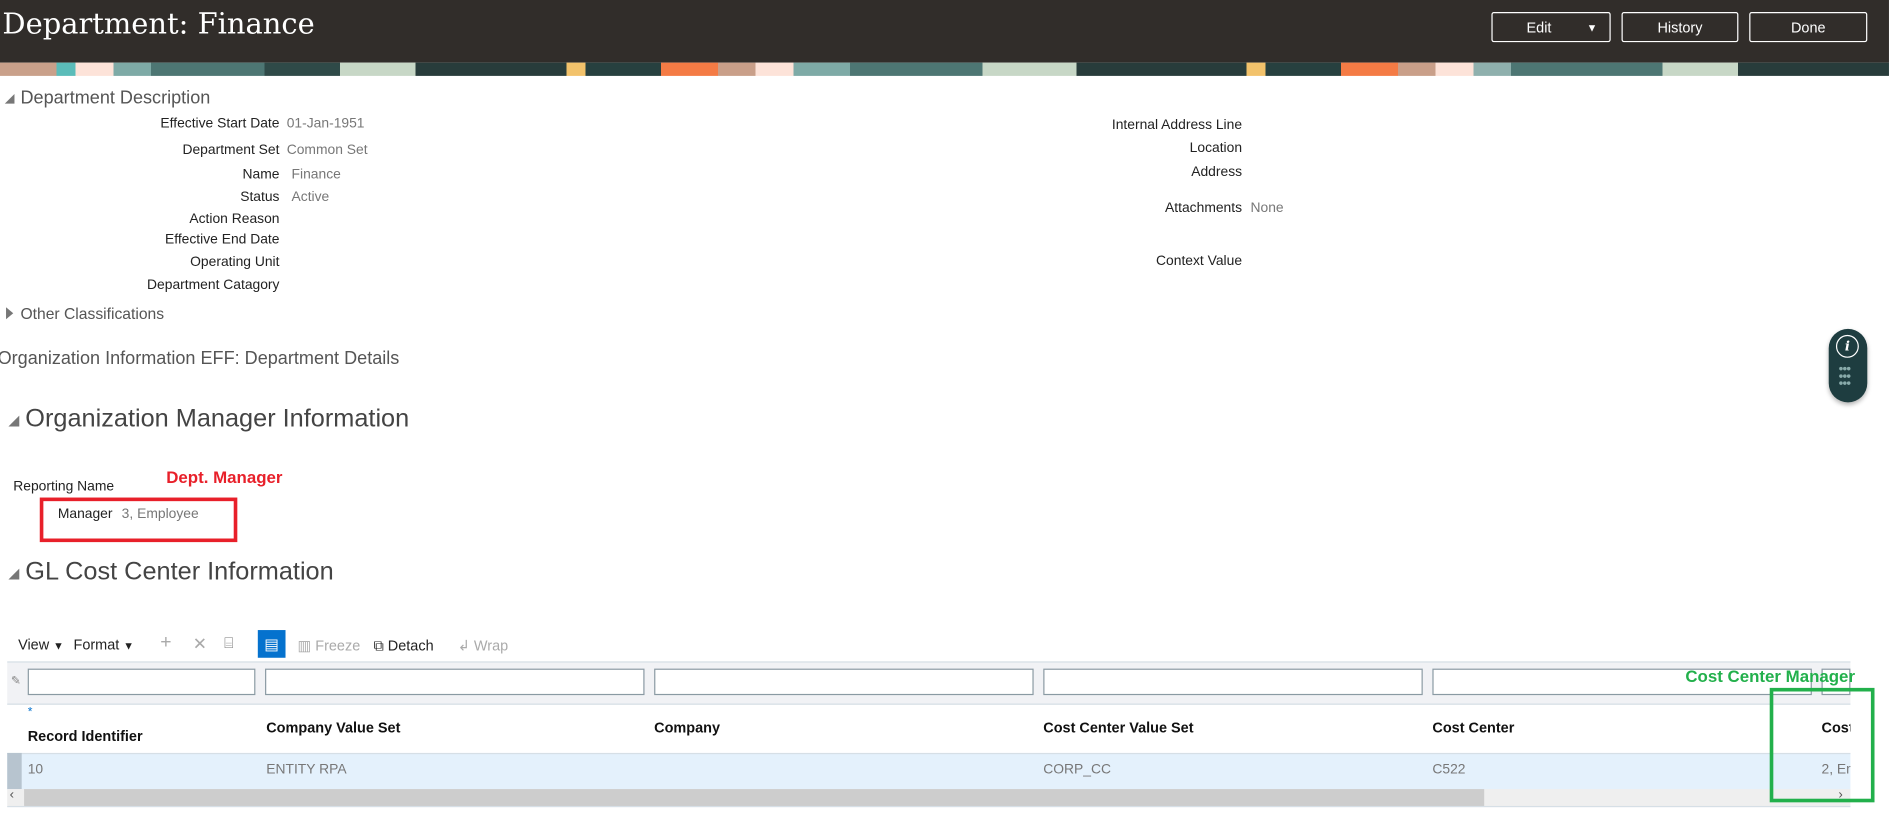 The width and height of the screenshot is (1889, 828). I want to click on query-by-example-icon: ⌸, so click(228, 643).